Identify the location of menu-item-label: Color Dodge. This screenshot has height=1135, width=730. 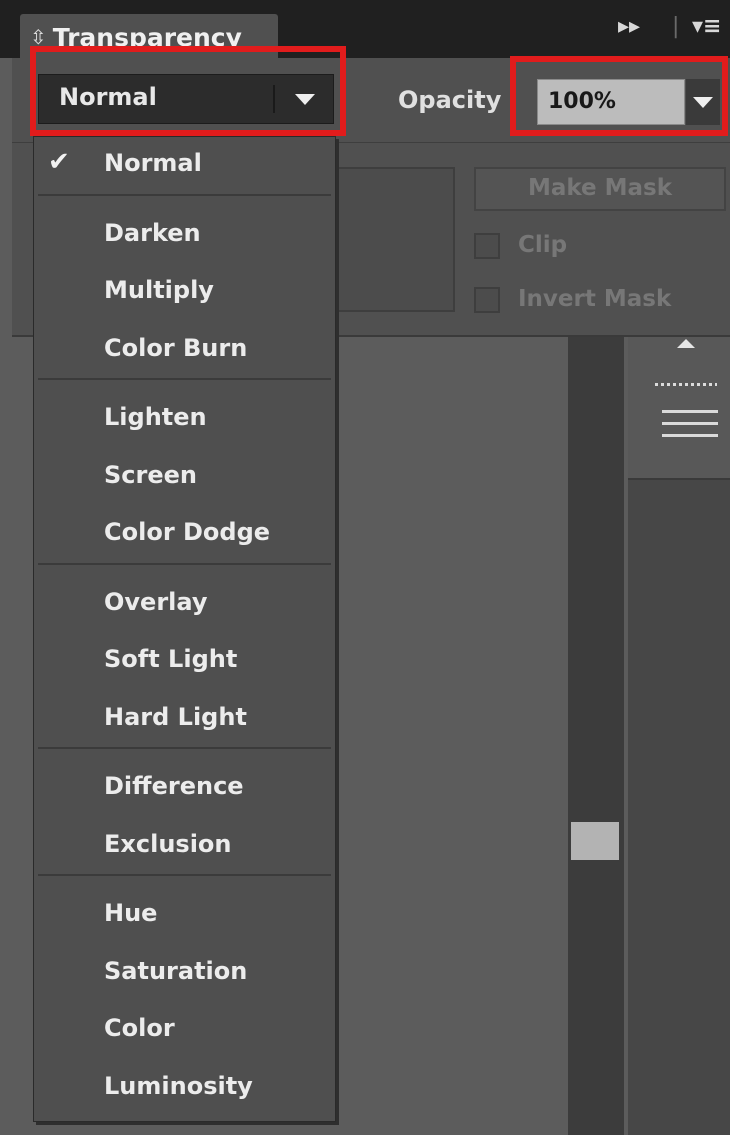
(187, 532).